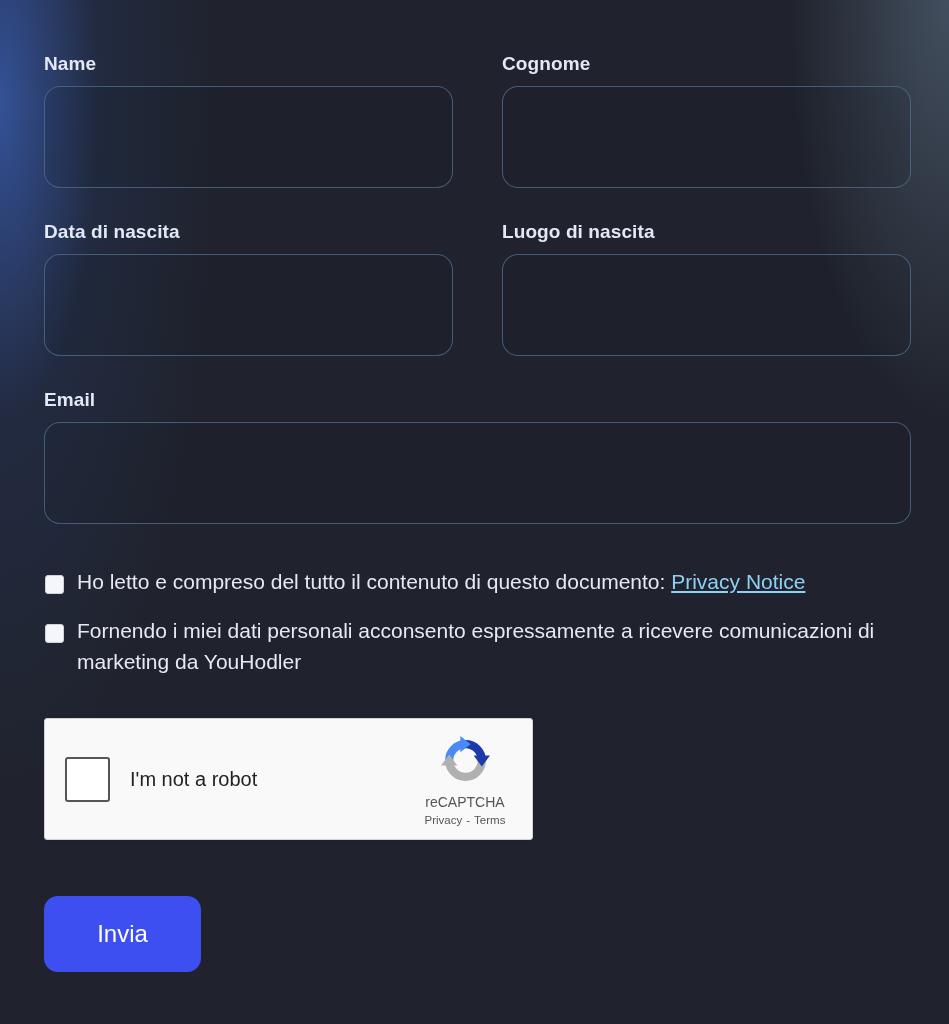  Describe the element at coordinates (443, 820) in the screenshot. I see `recaptcha-link: Privacy` at that location.